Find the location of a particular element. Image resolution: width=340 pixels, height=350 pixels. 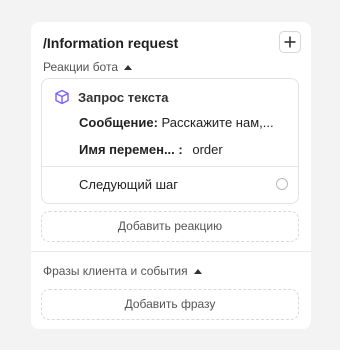

section-divider is located at coordinates (171, 251).